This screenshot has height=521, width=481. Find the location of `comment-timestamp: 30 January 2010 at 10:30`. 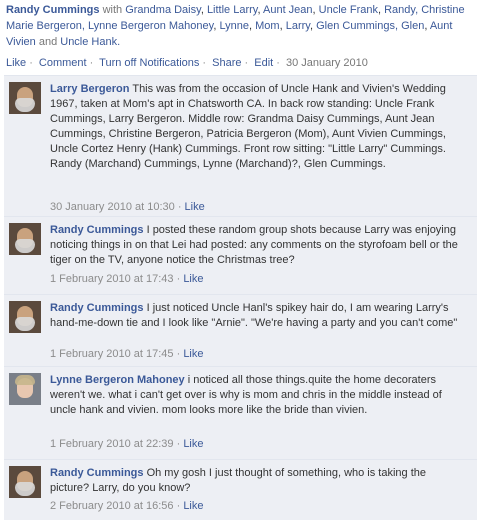

comment-timestamp: 30 January 2010 at 10:30 is located at coordinates (112, 207).